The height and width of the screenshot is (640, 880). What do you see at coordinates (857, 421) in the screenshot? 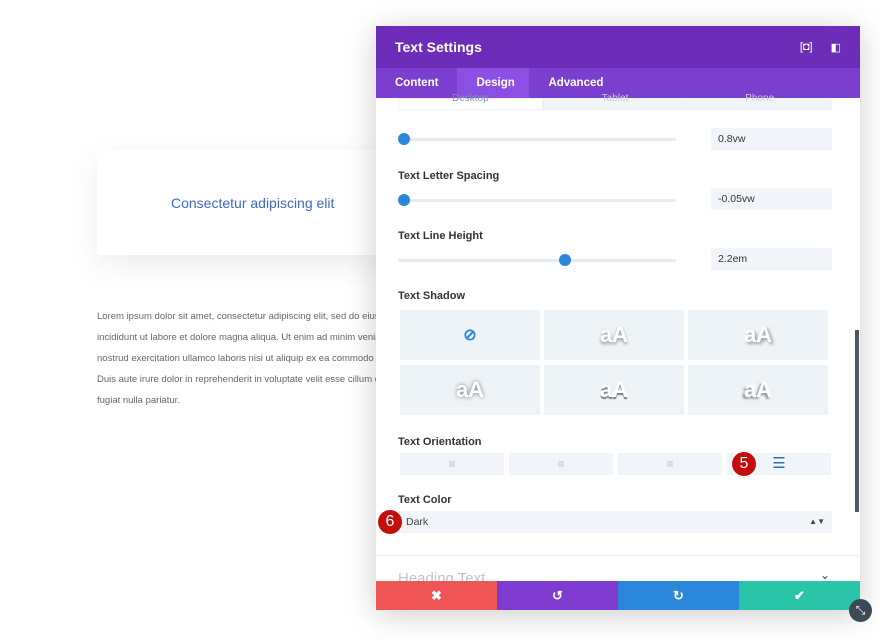
I see `scrollbar` at bounding box center [857, 421].